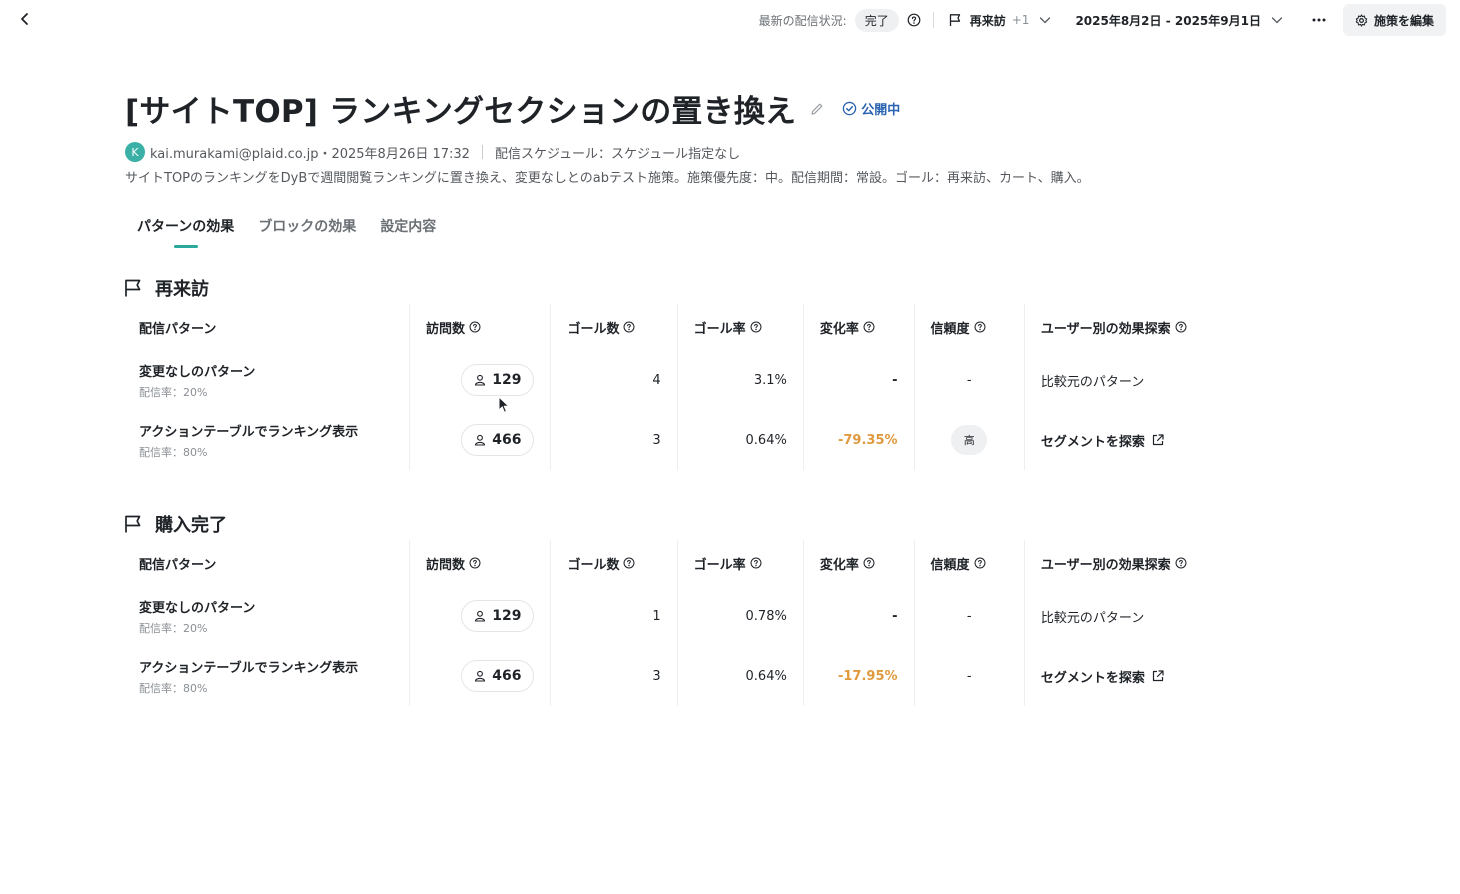  I want to click on goals-cell: 4, so click(614, 380).